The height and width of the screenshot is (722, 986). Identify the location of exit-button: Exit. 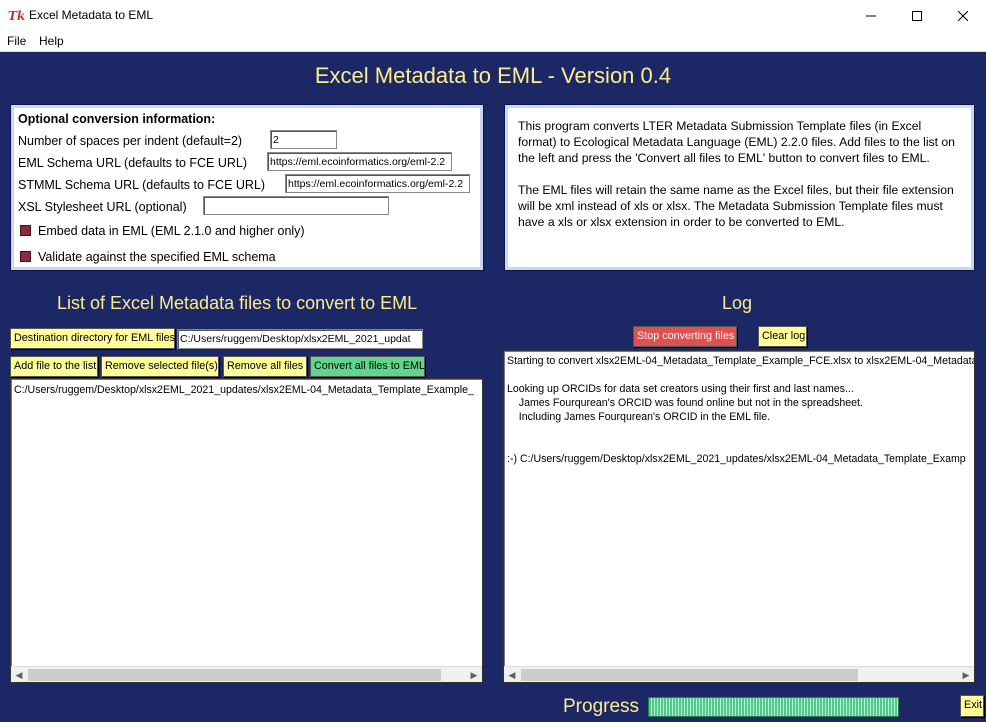
(972, 706).